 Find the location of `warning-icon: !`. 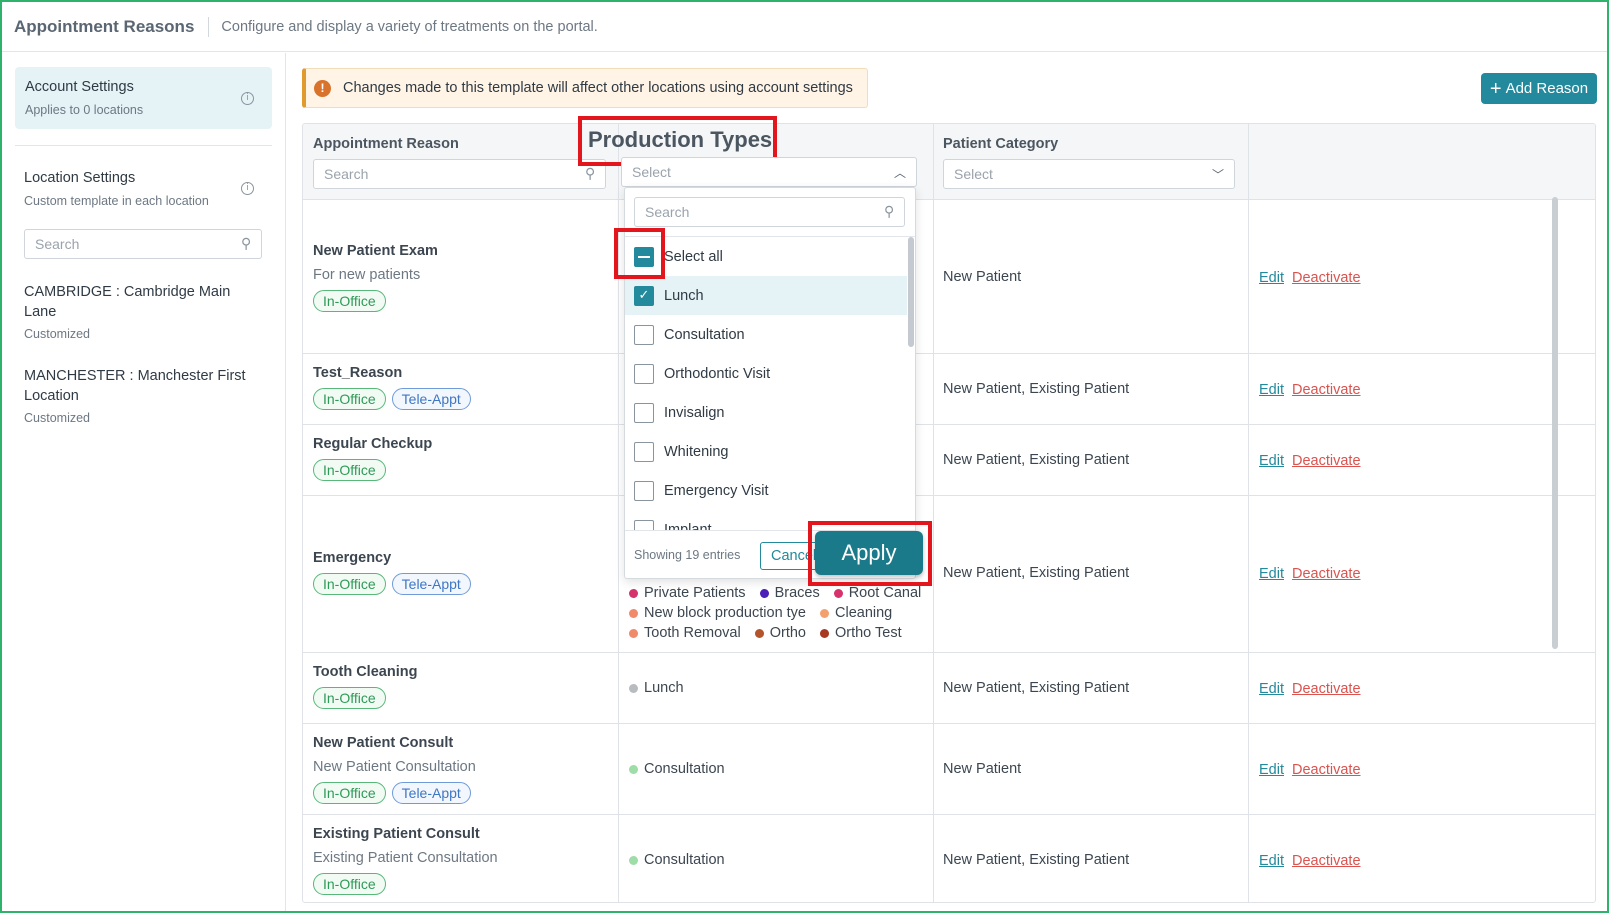

warning-icon: ! is located at coordinates (322, 88).